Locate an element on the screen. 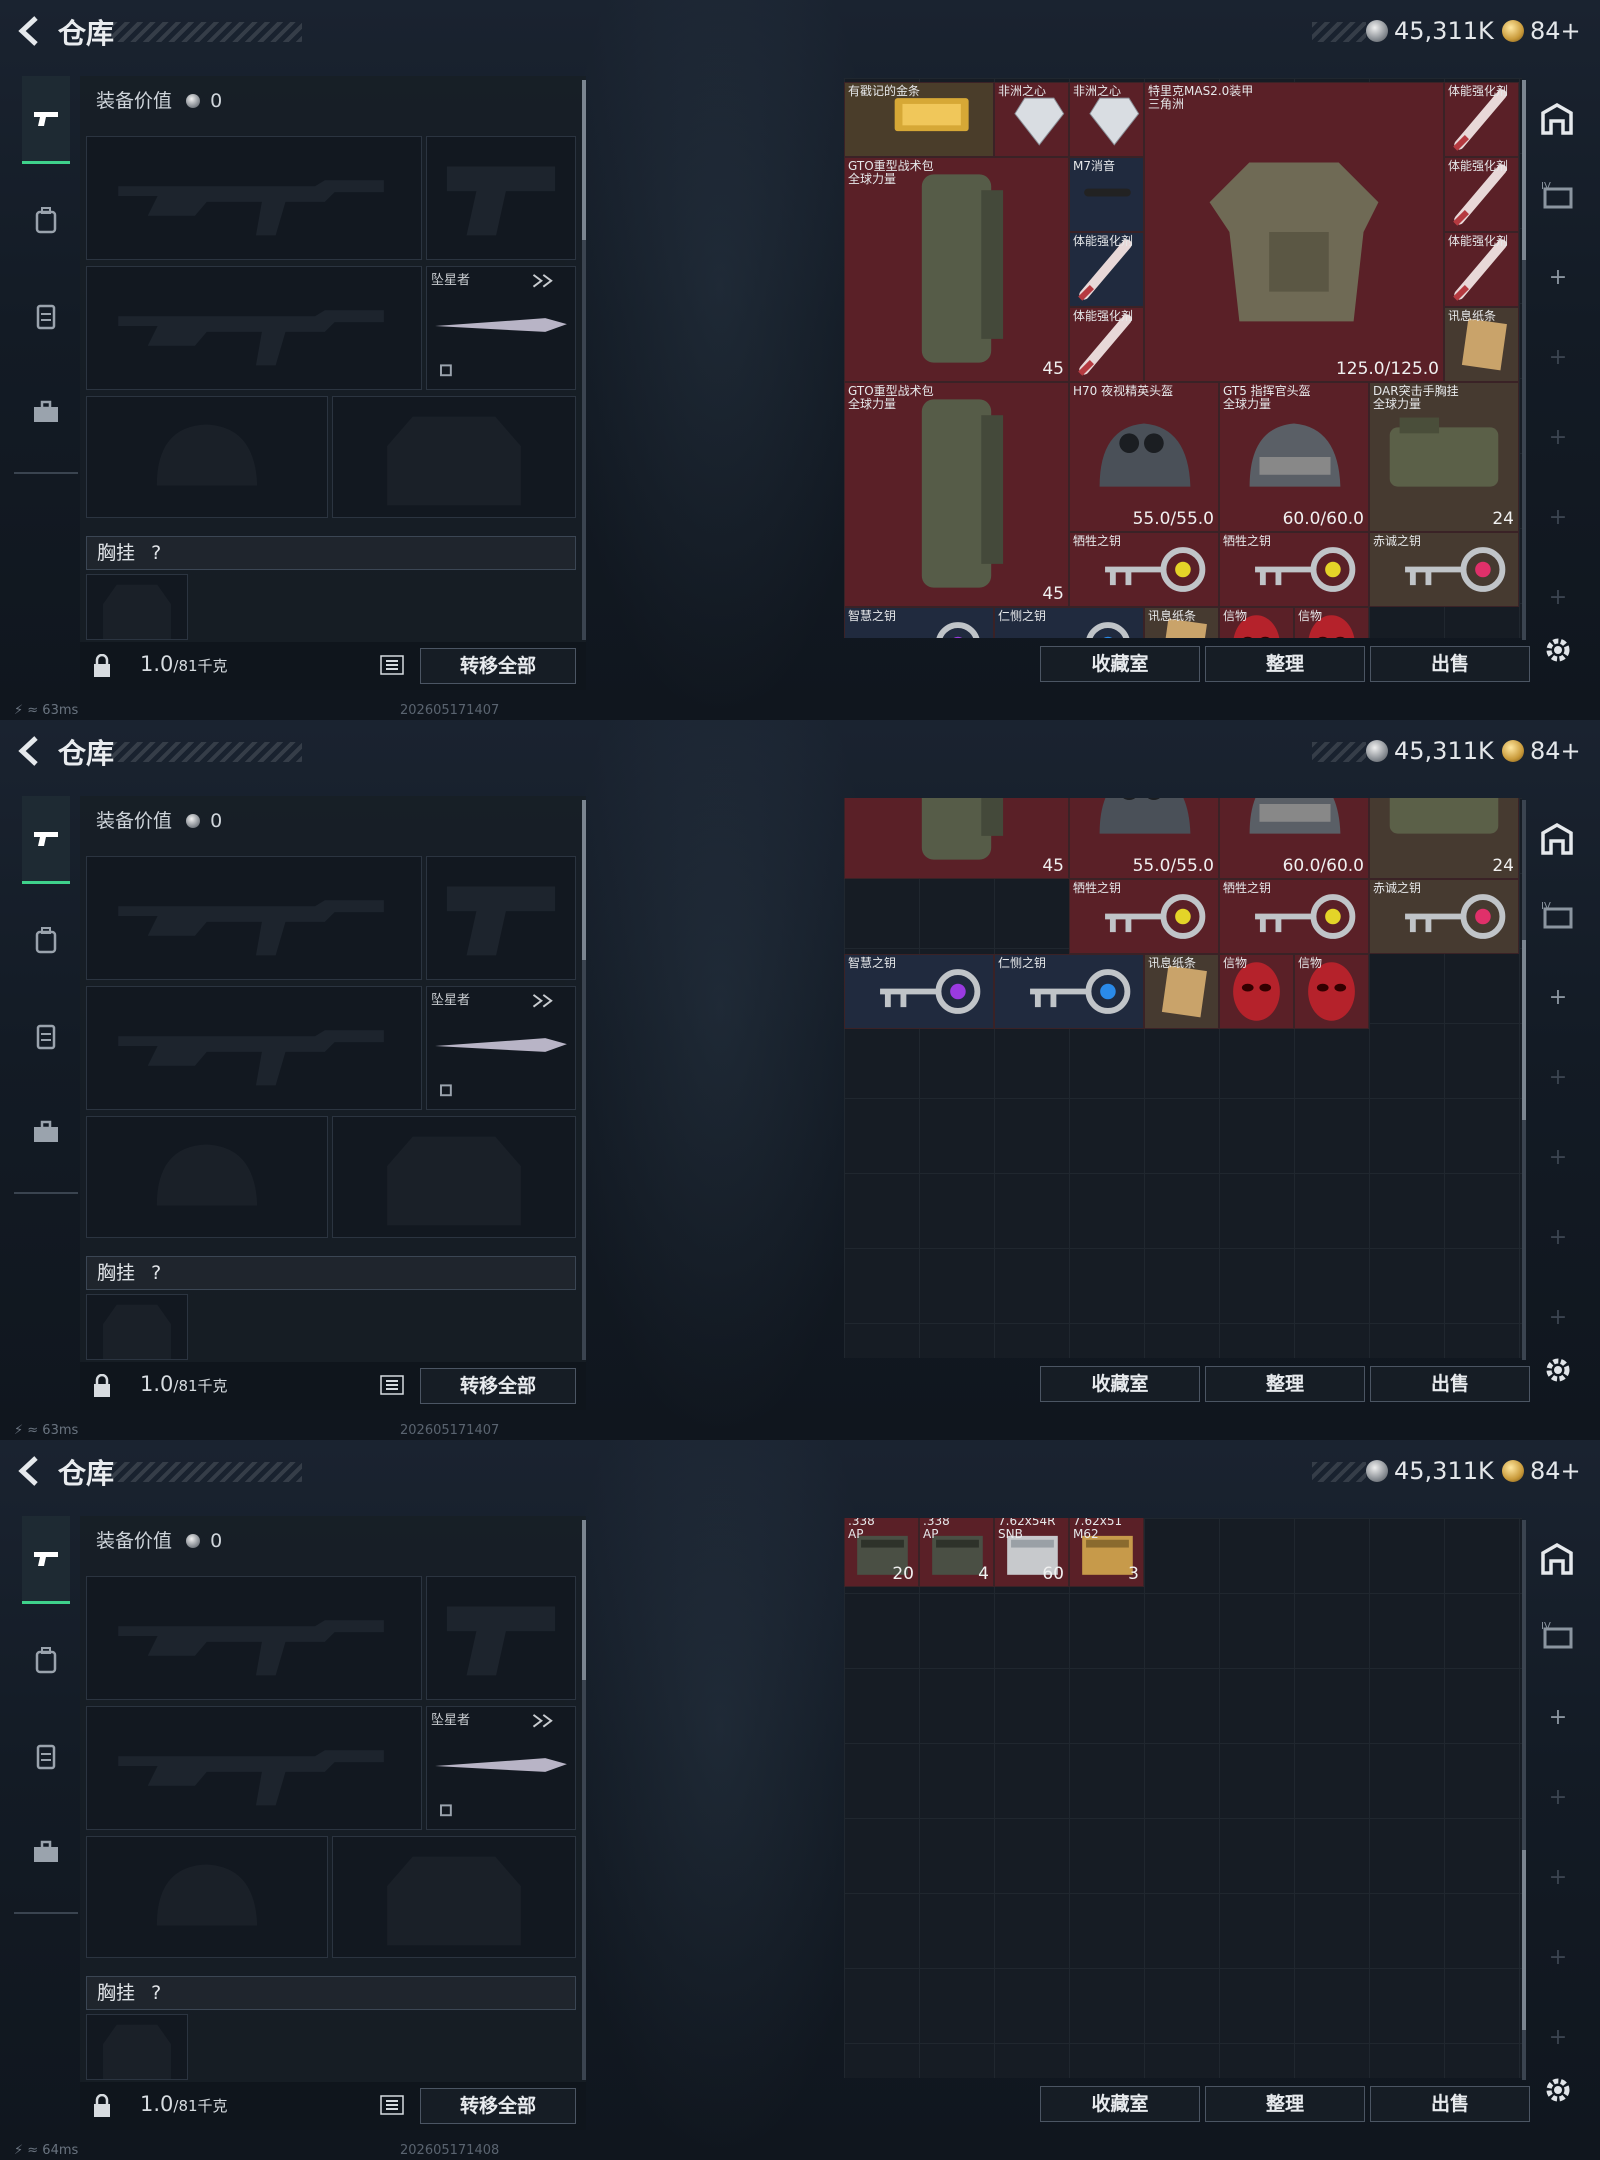 The width and height of the screenshot is (1600, 2160). stash-item: .338 AP 20 is located at coordinates (881, 1552).